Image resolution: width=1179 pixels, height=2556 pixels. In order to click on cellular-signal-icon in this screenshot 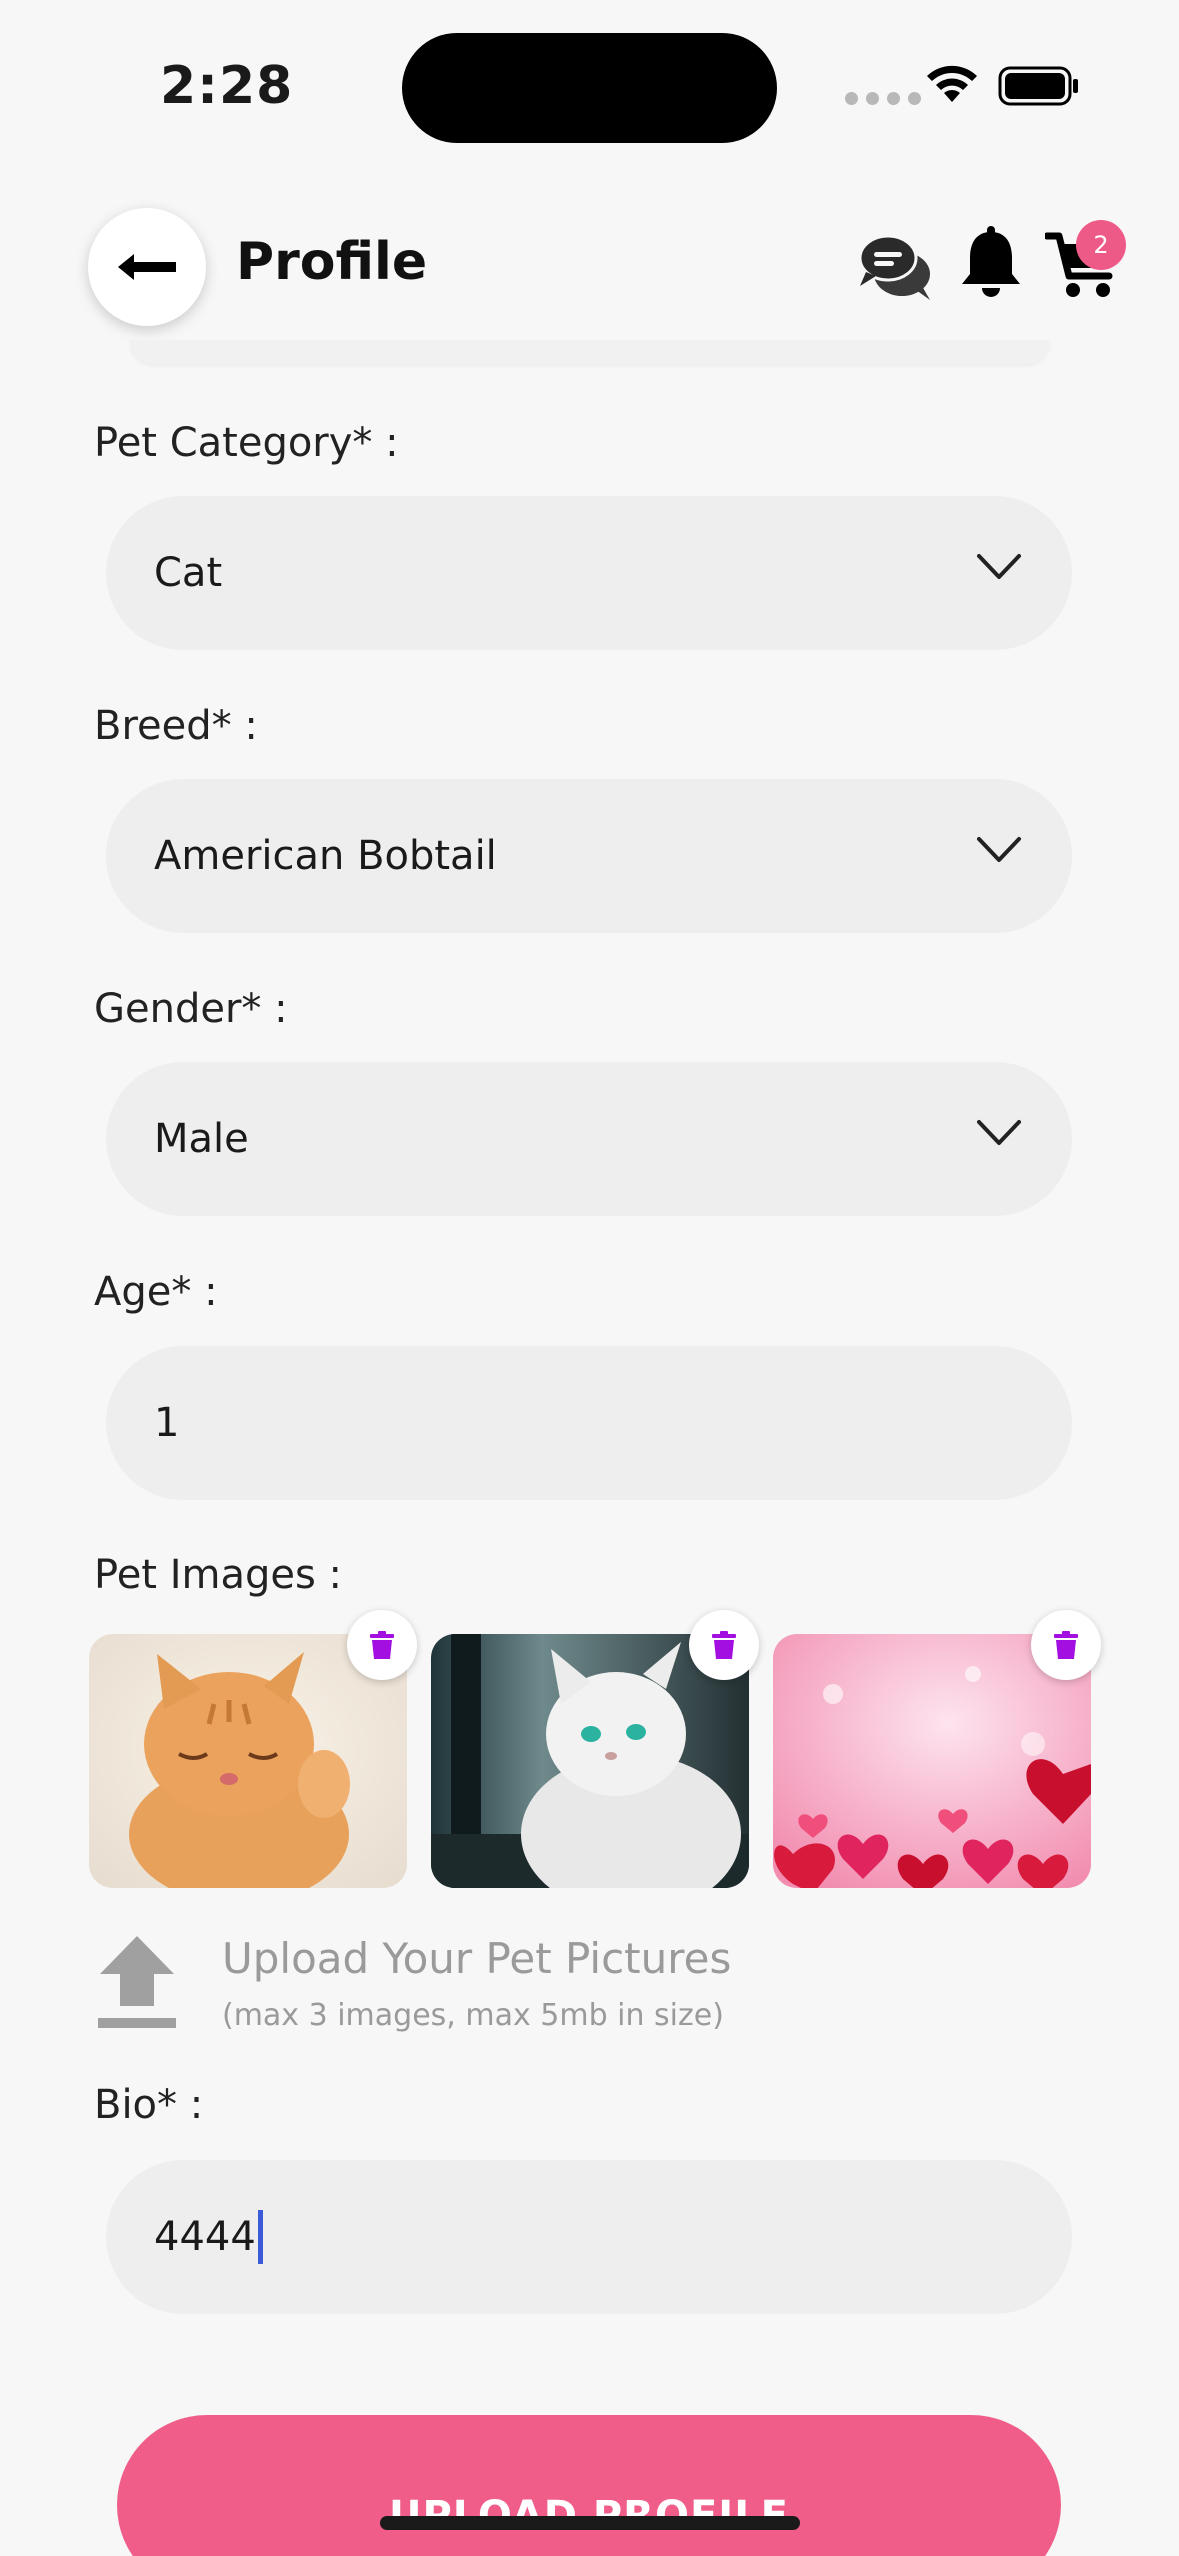, I will do `click(883, 98)`.